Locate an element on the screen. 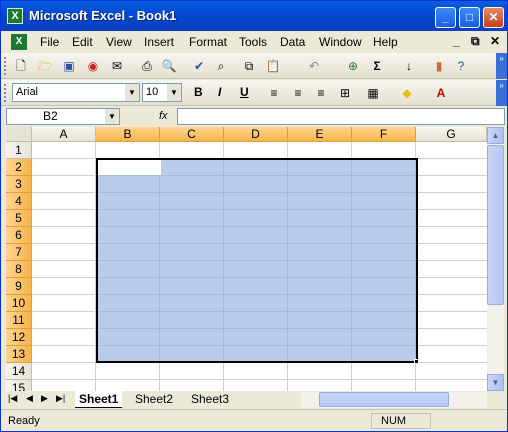 The height and width of the screenshot is (432, 508). row-header-13: 13 is located at coordinates (19, 354).